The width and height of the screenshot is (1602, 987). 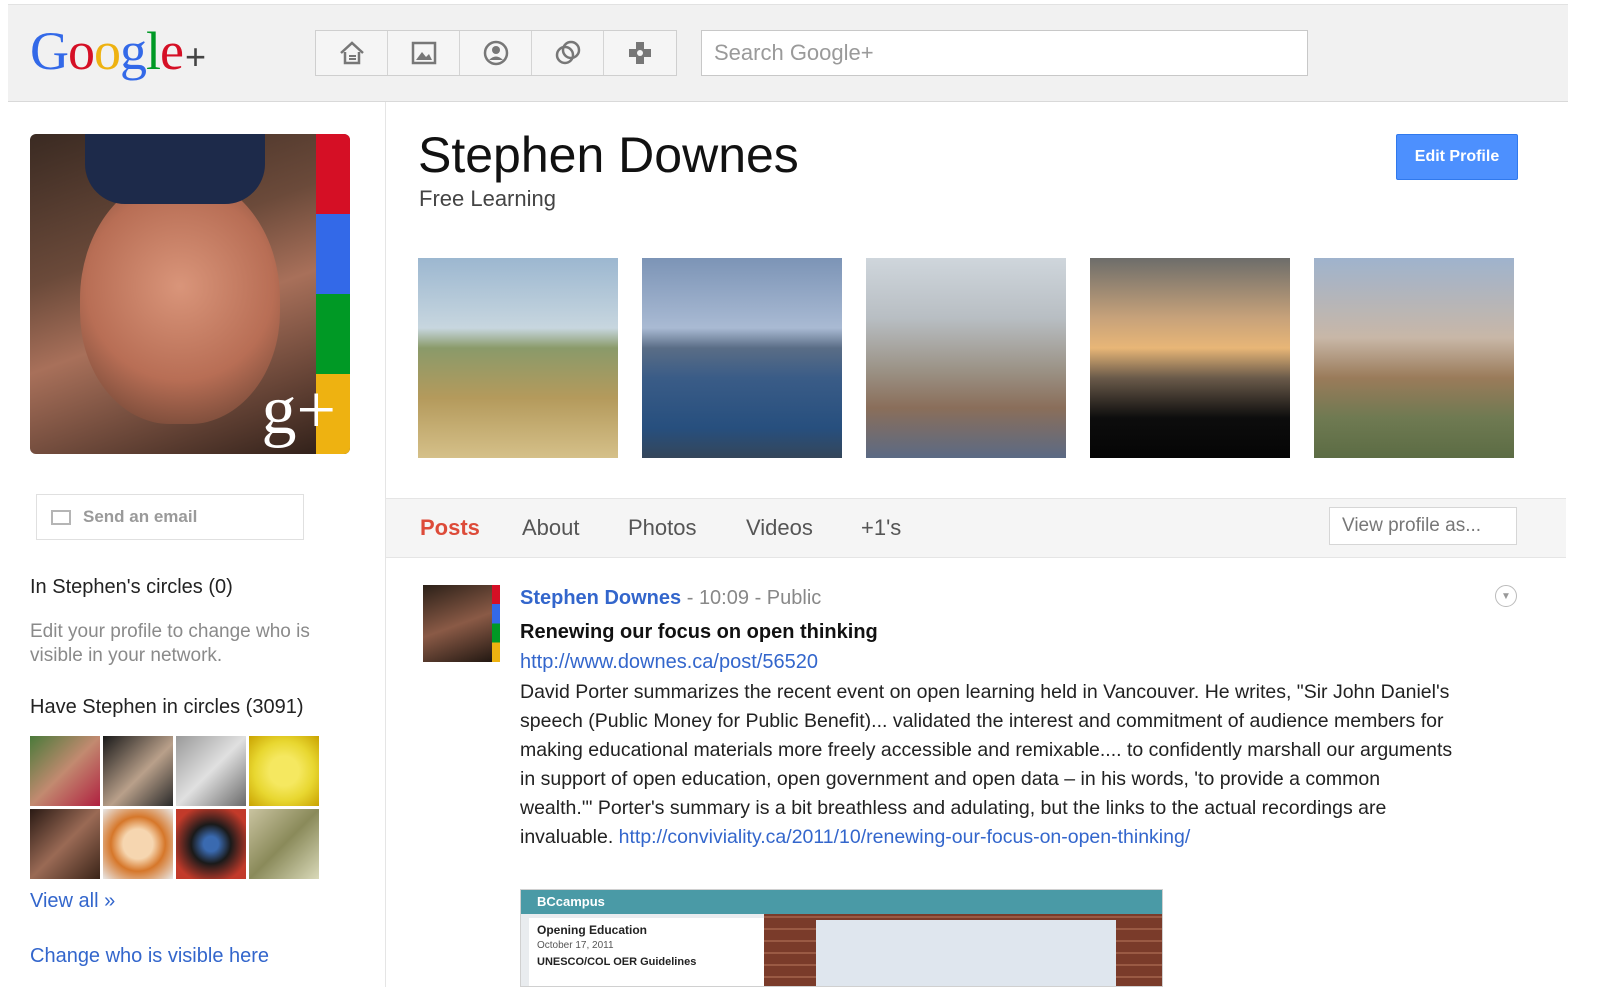 What do you see at coordinates (608, 155) in the screenshot?
I see `profile-name: Stephen Downes` at bounding box center [608, 155].